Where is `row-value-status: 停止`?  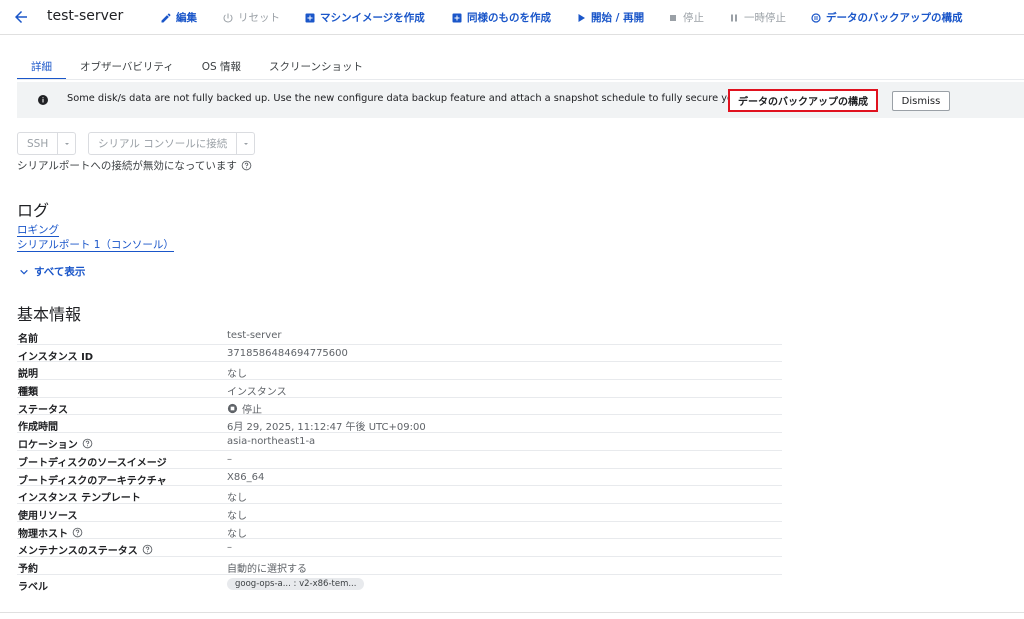 row-value-status: 停止 is located at coordinates (244, 408).